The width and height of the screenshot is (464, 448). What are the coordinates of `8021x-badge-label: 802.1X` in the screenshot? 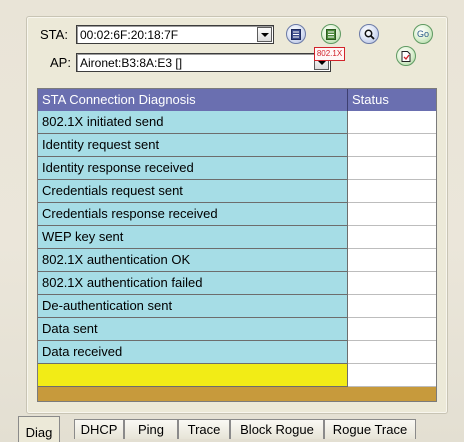 It's located at (329, 53).